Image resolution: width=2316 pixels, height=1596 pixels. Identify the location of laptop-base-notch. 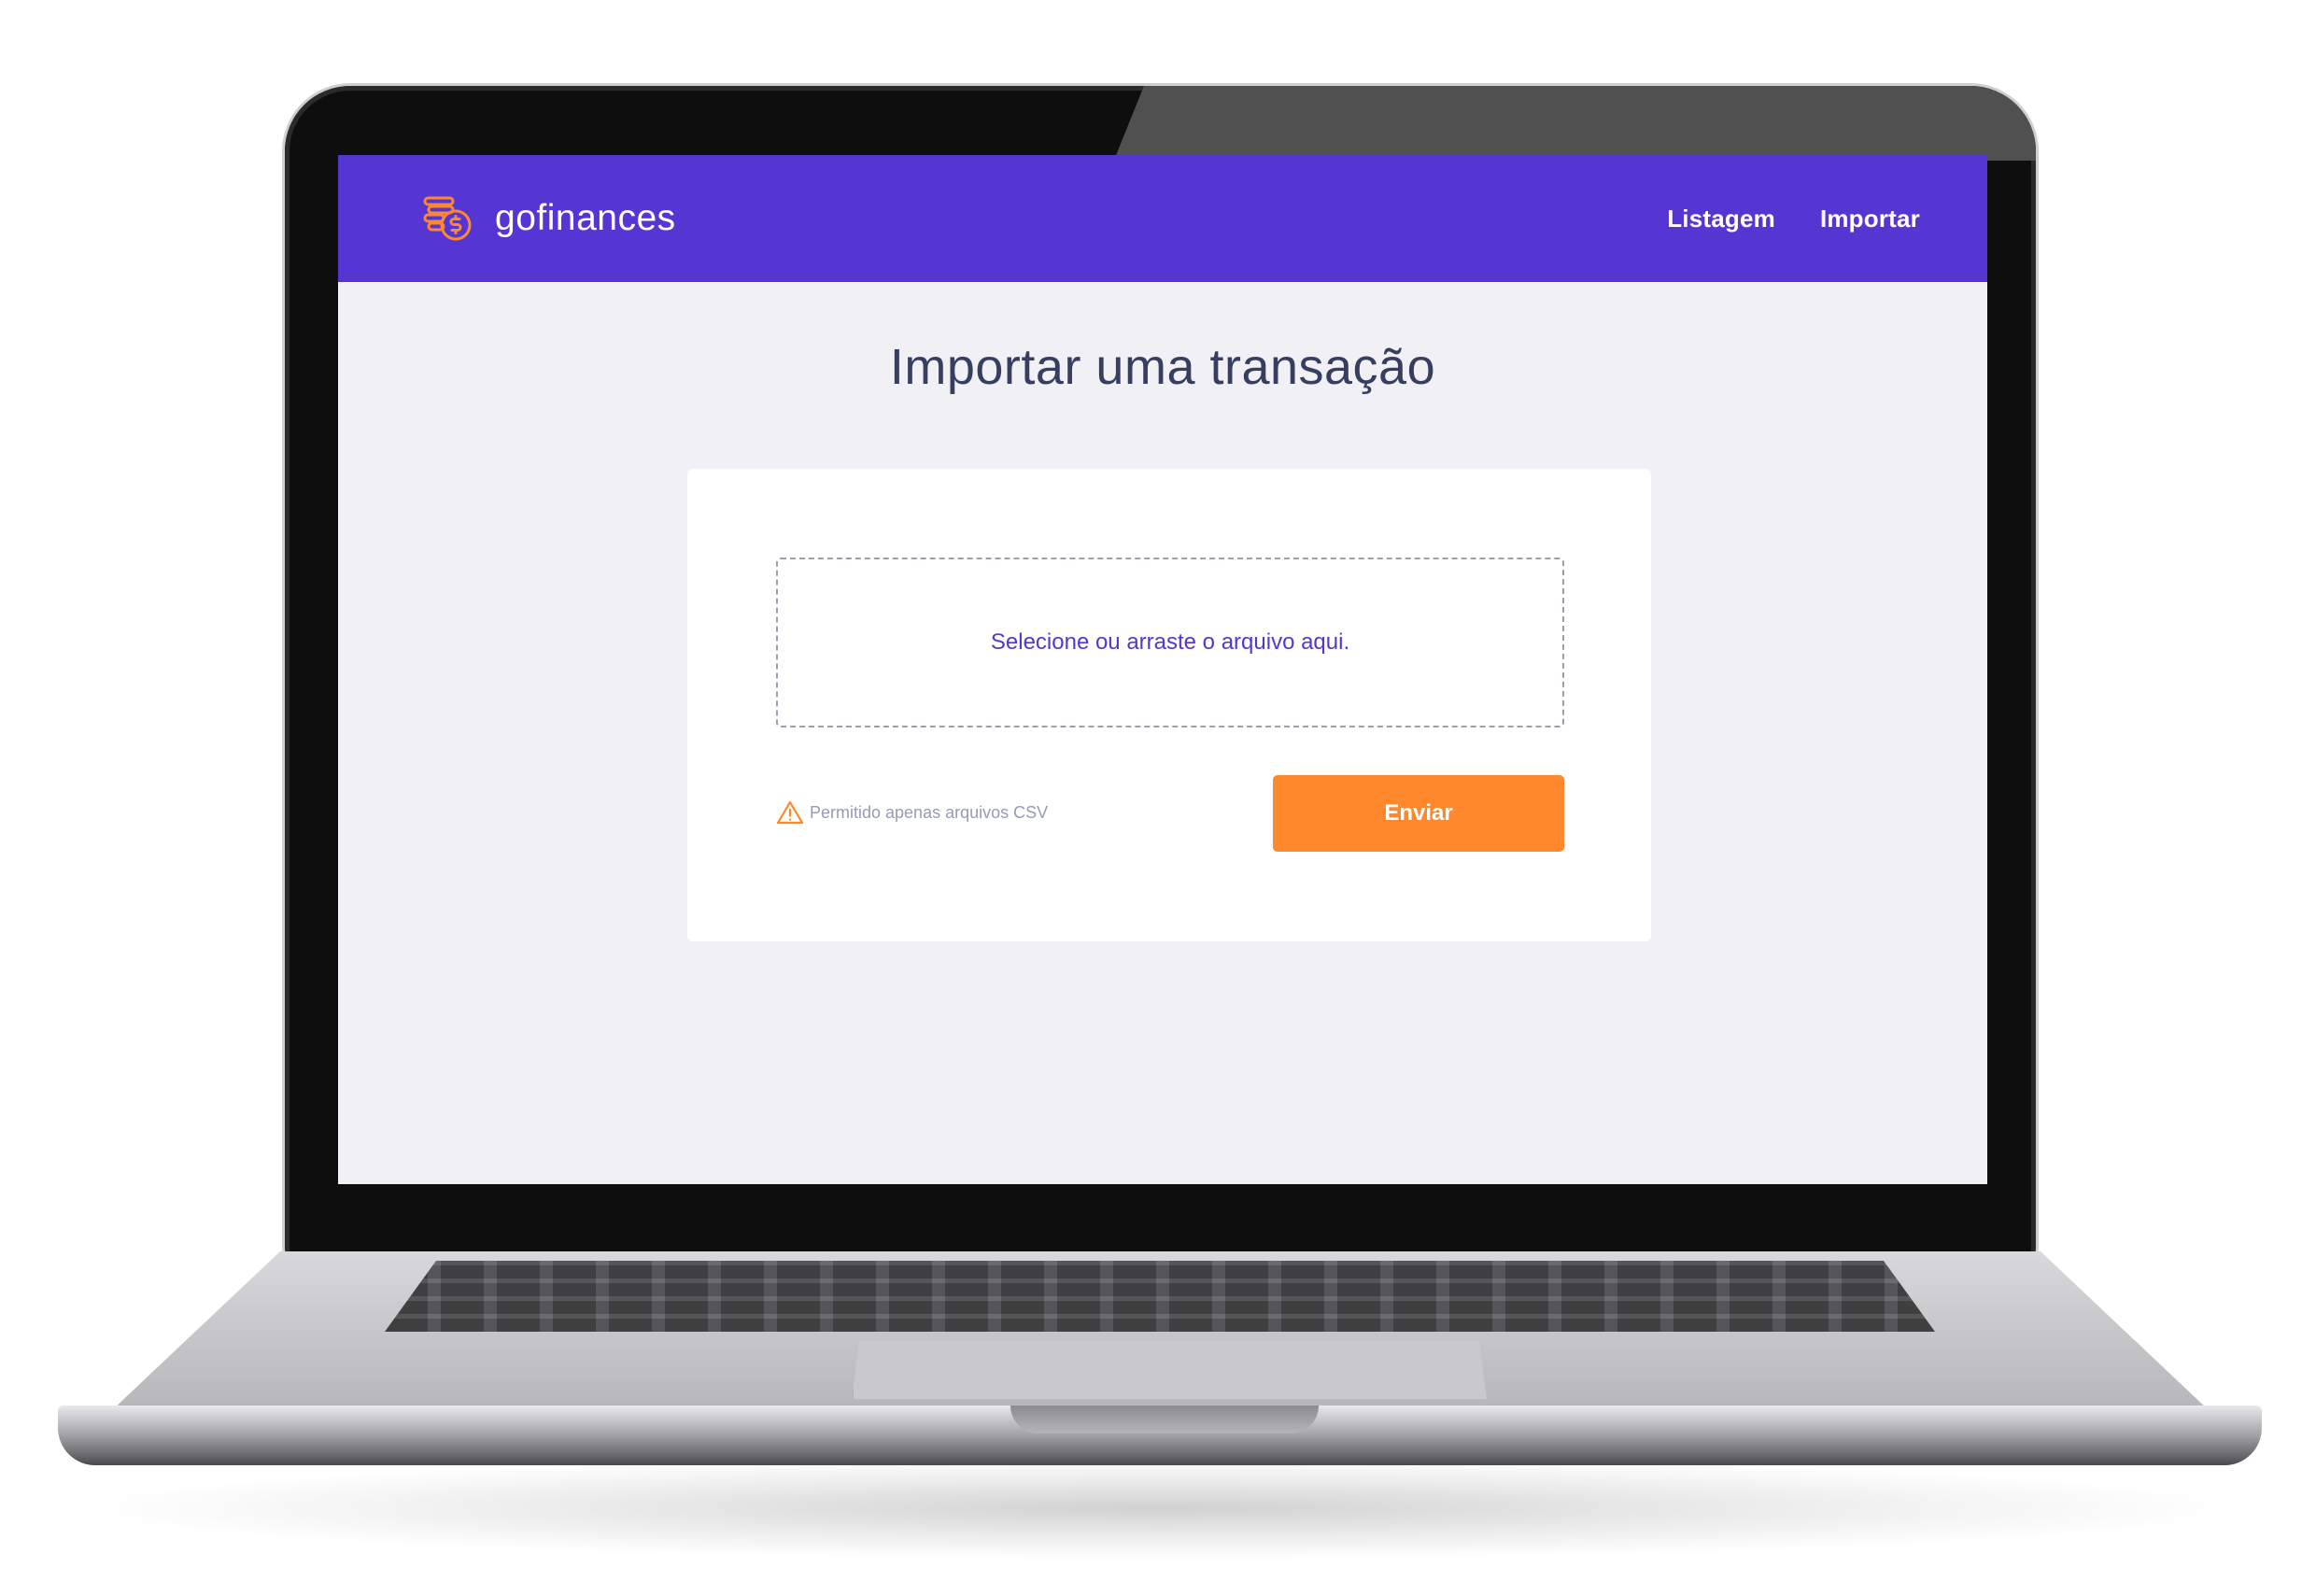
(1164, 1419).